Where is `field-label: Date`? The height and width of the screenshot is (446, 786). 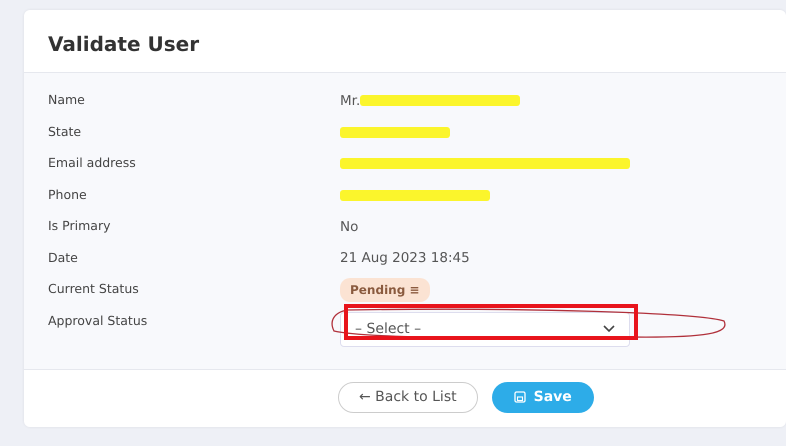
field-label: Date is located at coordinates (63, 257).